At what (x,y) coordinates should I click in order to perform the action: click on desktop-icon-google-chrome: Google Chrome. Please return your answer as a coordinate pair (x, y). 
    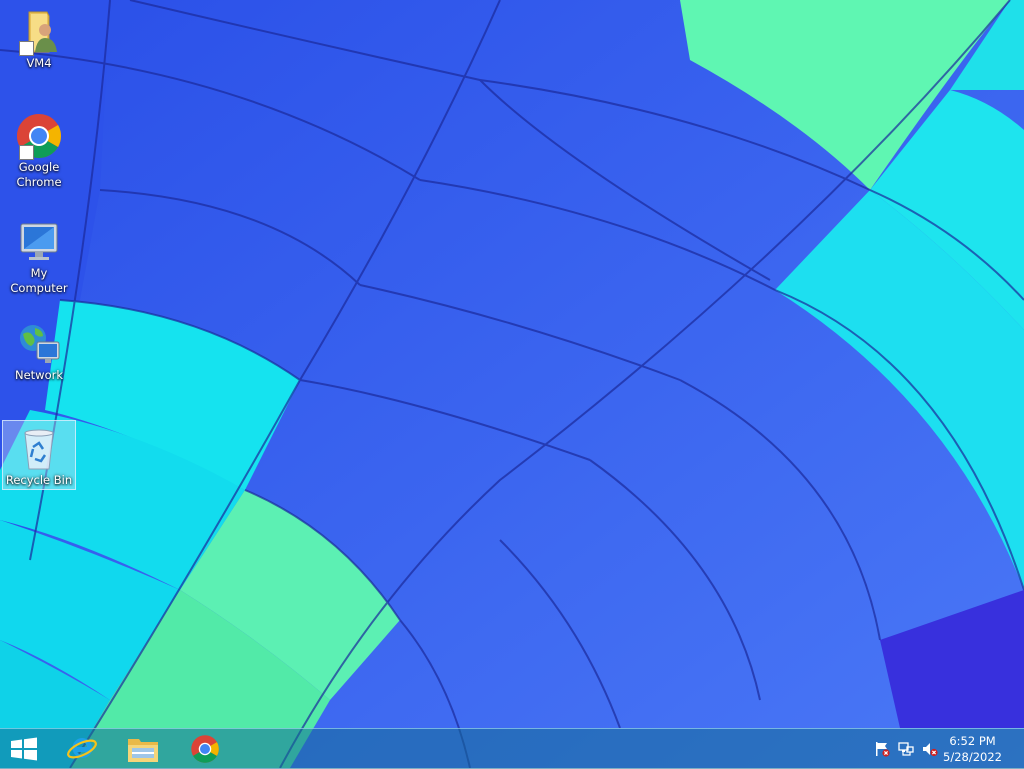
    Looking at the image, I should click on (39, 151).